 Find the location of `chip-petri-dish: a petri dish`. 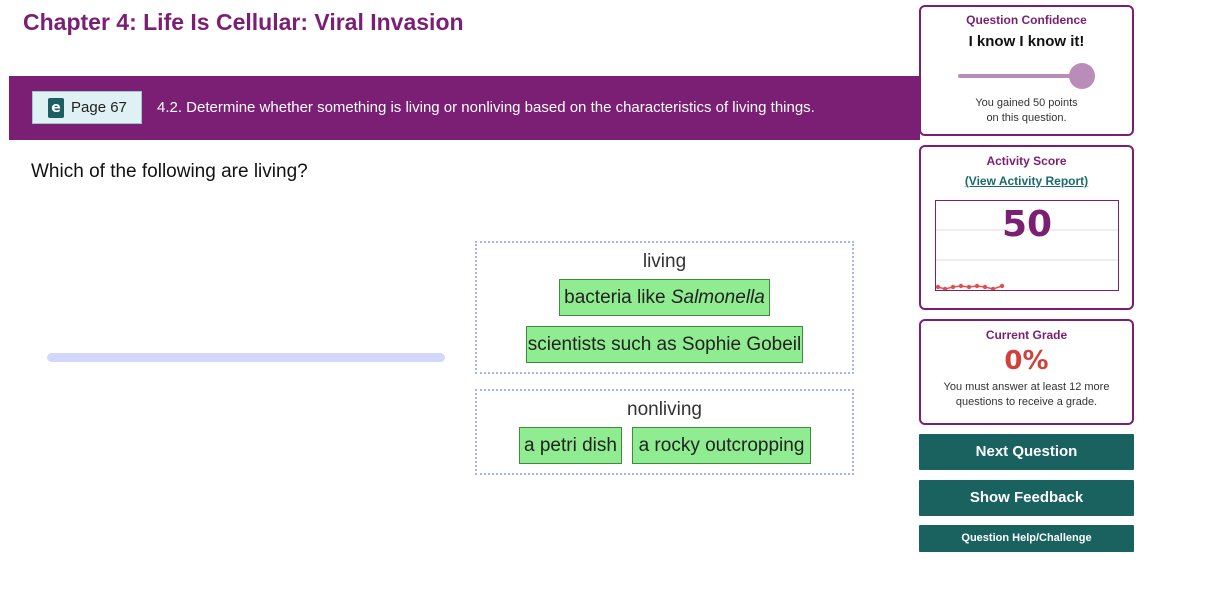

chip-petri-dish: a petri dish is located at coordinates (570, 445).